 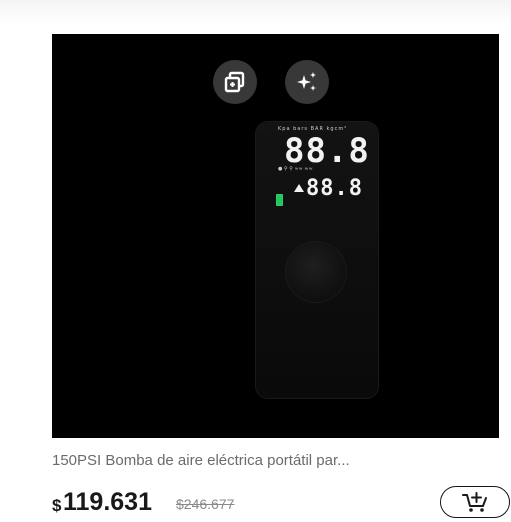 What do you see at coordinates (57, 505) in the screenshot?
I see `currency-symbol: $` at bounding box center [57, 505].